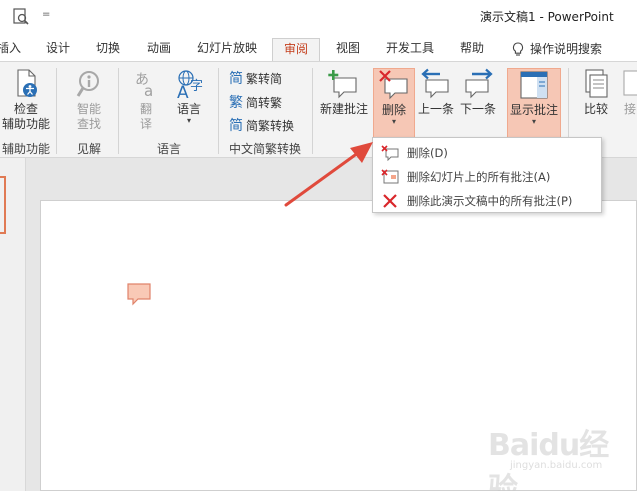 This screenshot has height=491, width=637. What do you see at coordinates (596, 83) in the screenshot?
I see `compare-icon` at bounding box center [596, 83].